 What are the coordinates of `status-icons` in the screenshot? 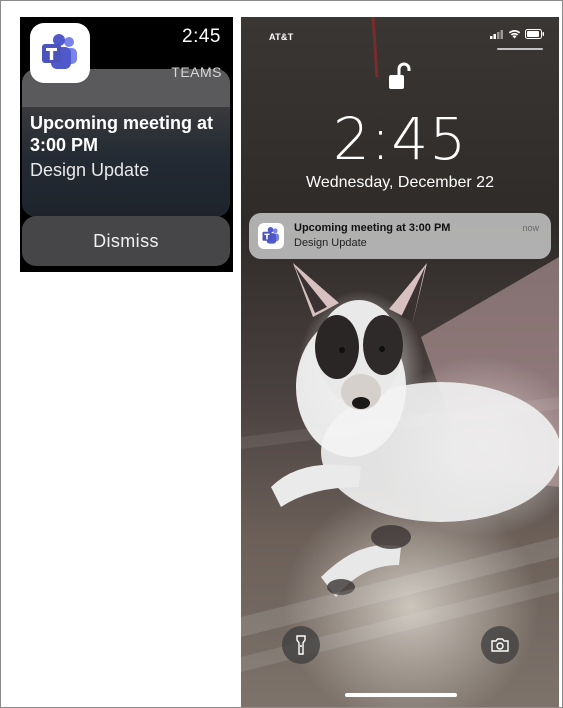 It's located at (517, 34).